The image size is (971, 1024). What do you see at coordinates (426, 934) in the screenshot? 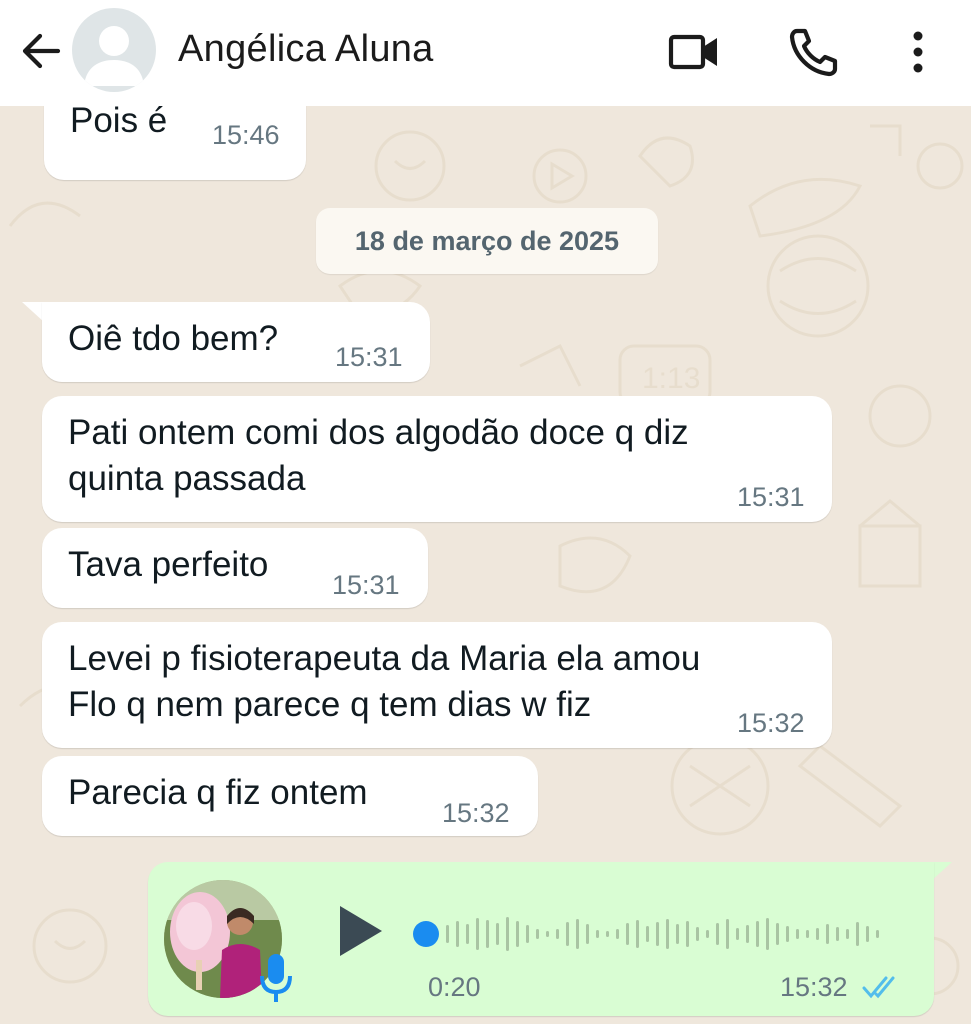
I see `playback-progress-handle` at bounding box center [426, 934].